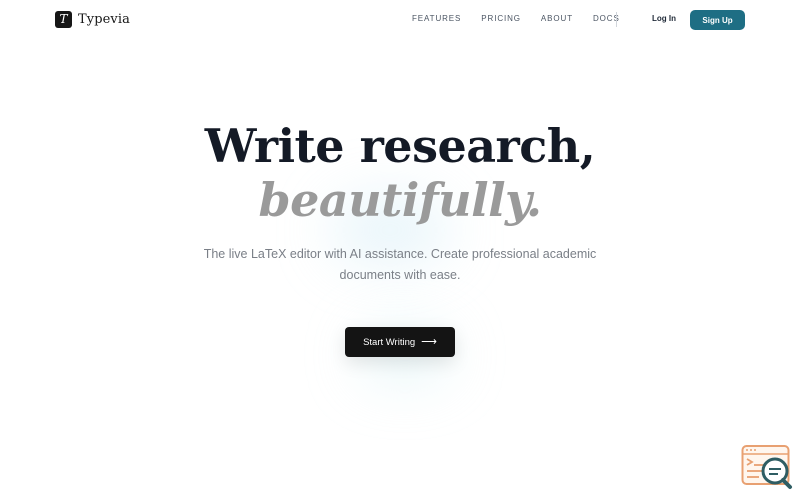 Image resolution: width=800 pixels, height=500 pixels. I want to click on hero-title: Write research,, so click(400, 146).